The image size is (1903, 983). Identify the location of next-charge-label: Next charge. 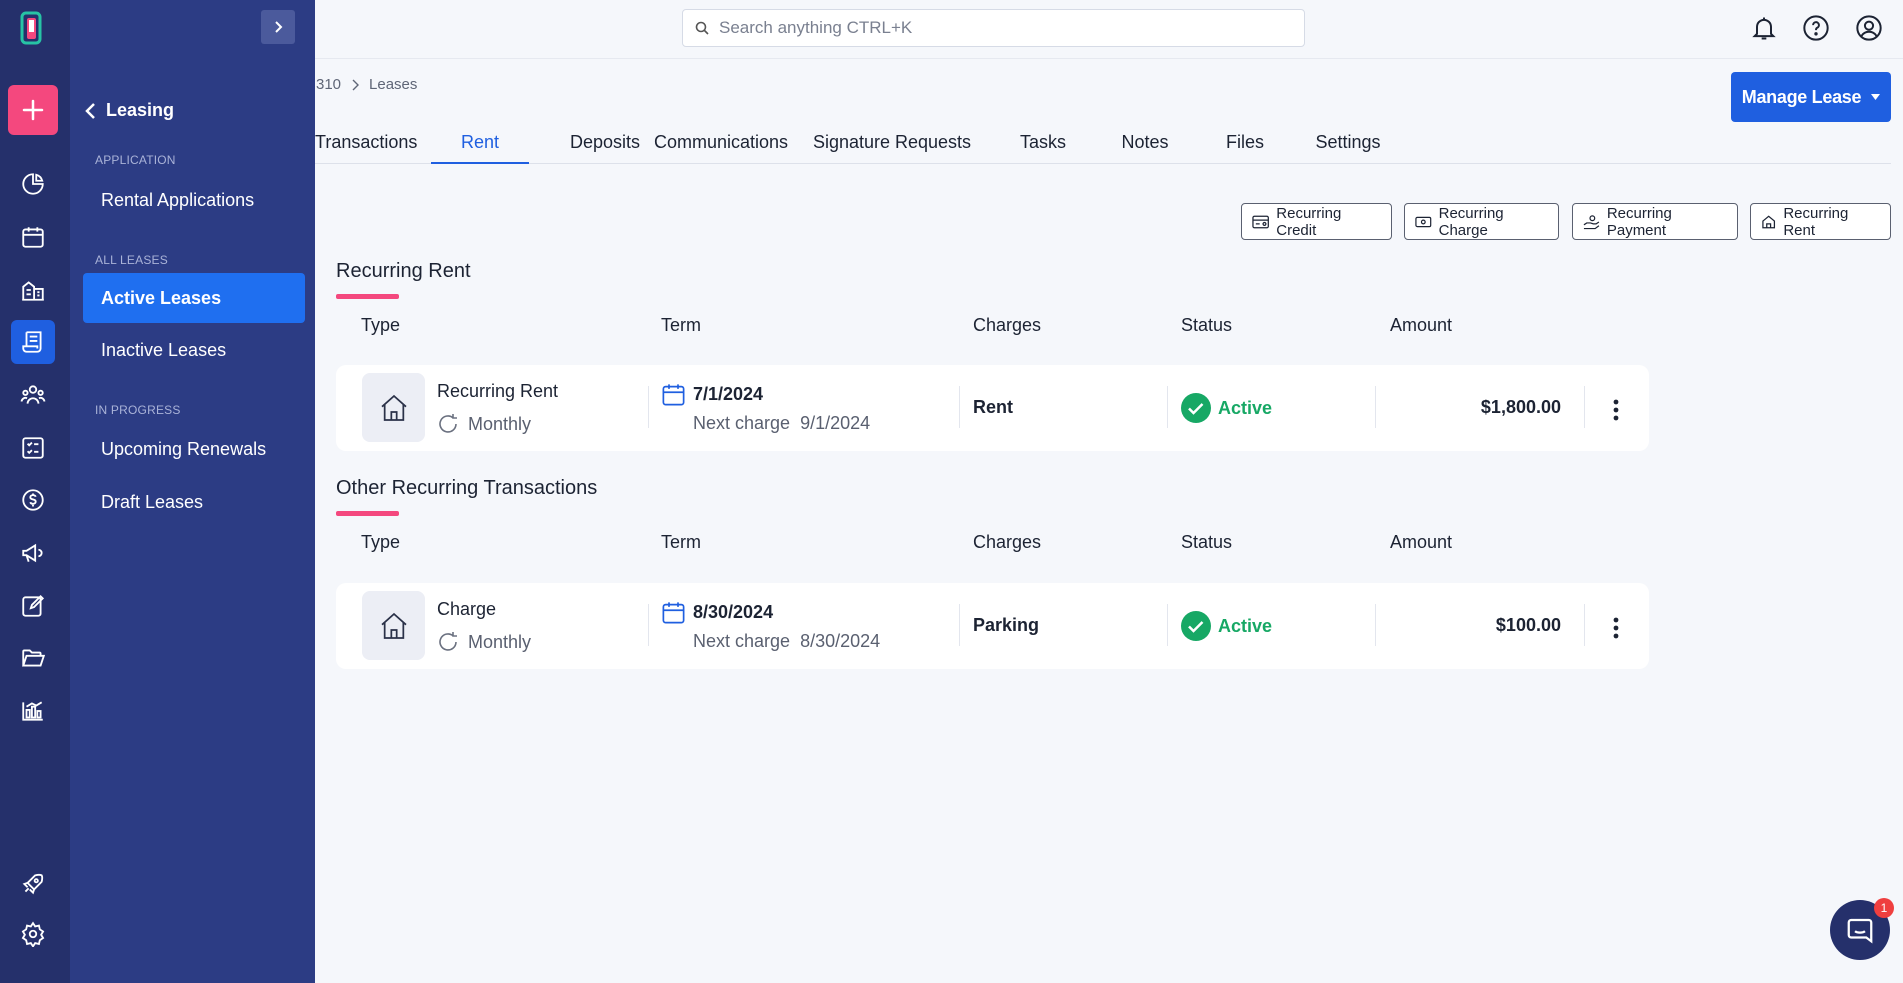
(742, 641).